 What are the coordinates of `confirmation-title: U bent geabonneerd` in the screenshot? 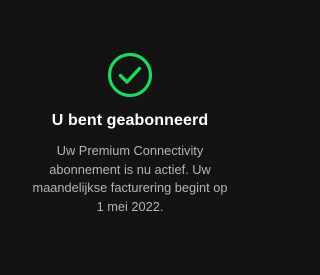 It's located at (130, 120).